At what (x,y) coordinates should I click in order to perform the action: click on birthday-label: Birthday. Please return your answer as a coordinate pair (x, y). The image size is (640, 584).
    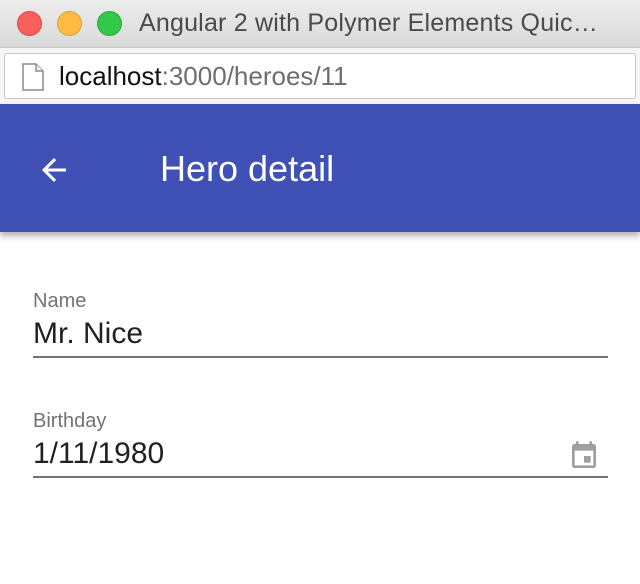
    Looking at the image, I should click on (70, 421).